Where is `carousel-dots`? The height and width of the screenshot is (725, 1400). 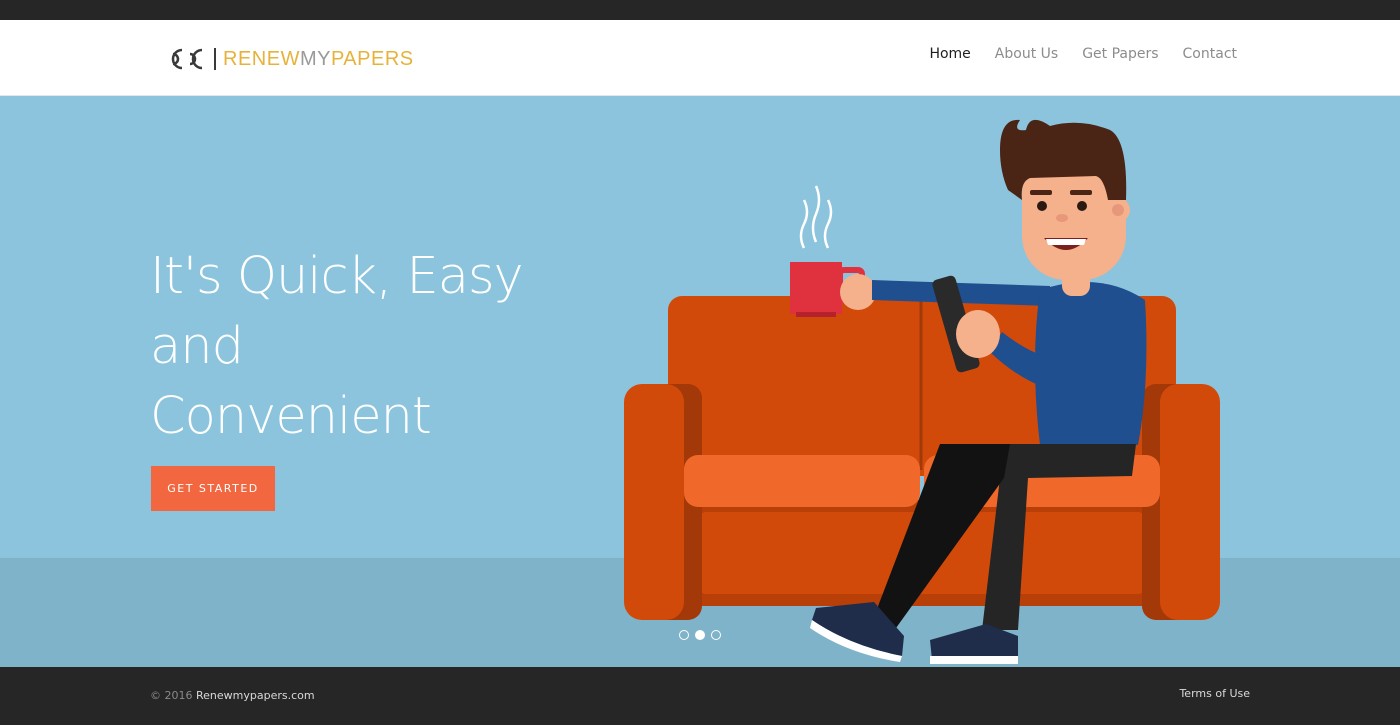
carousel-dots is located at coordinates (700, 635).